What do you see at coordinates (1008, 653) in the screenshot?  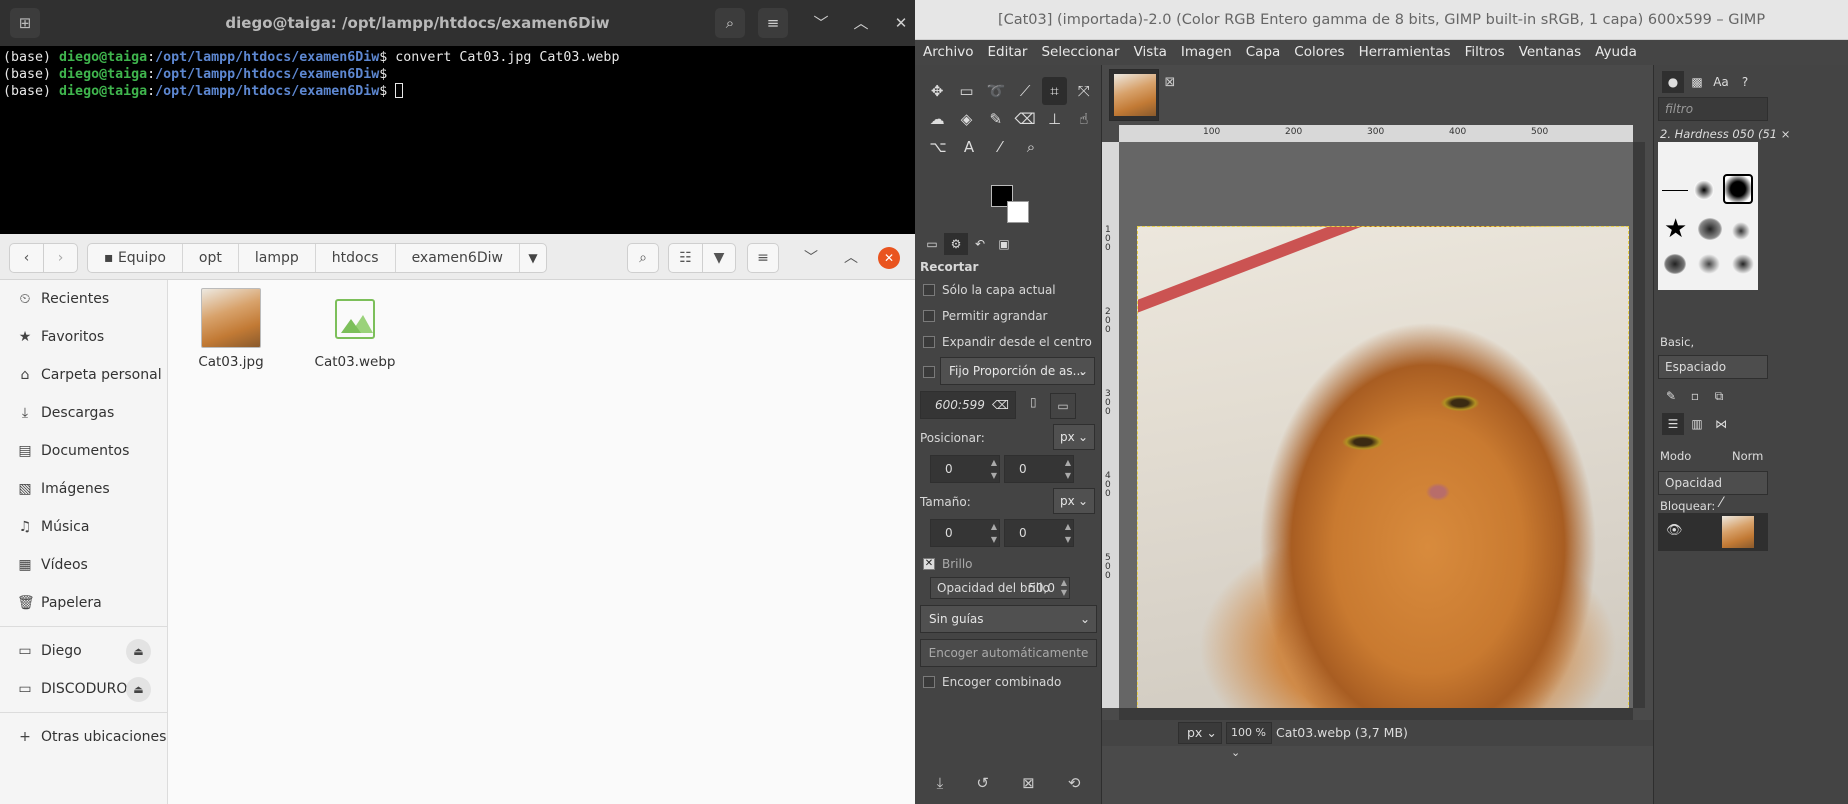 I see `auto-shrink-button: Encoger automáticamente` at bounding box center [1008, 653].